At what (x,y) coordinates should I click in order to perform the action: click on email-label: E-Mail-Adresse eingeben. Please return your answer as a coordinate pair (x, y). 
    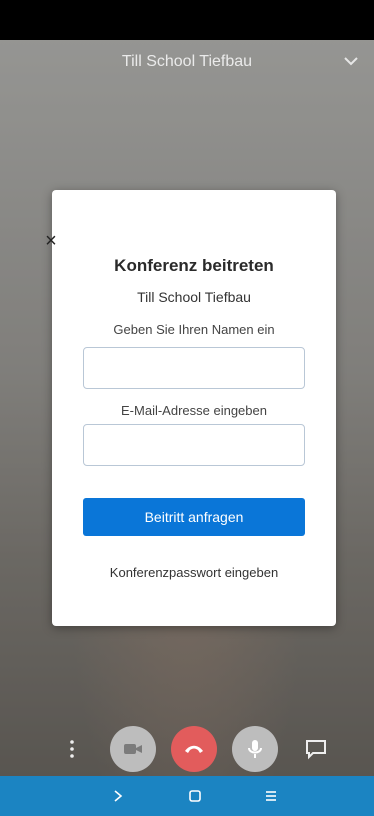
    Looking at the image, I should click on (194, 410).